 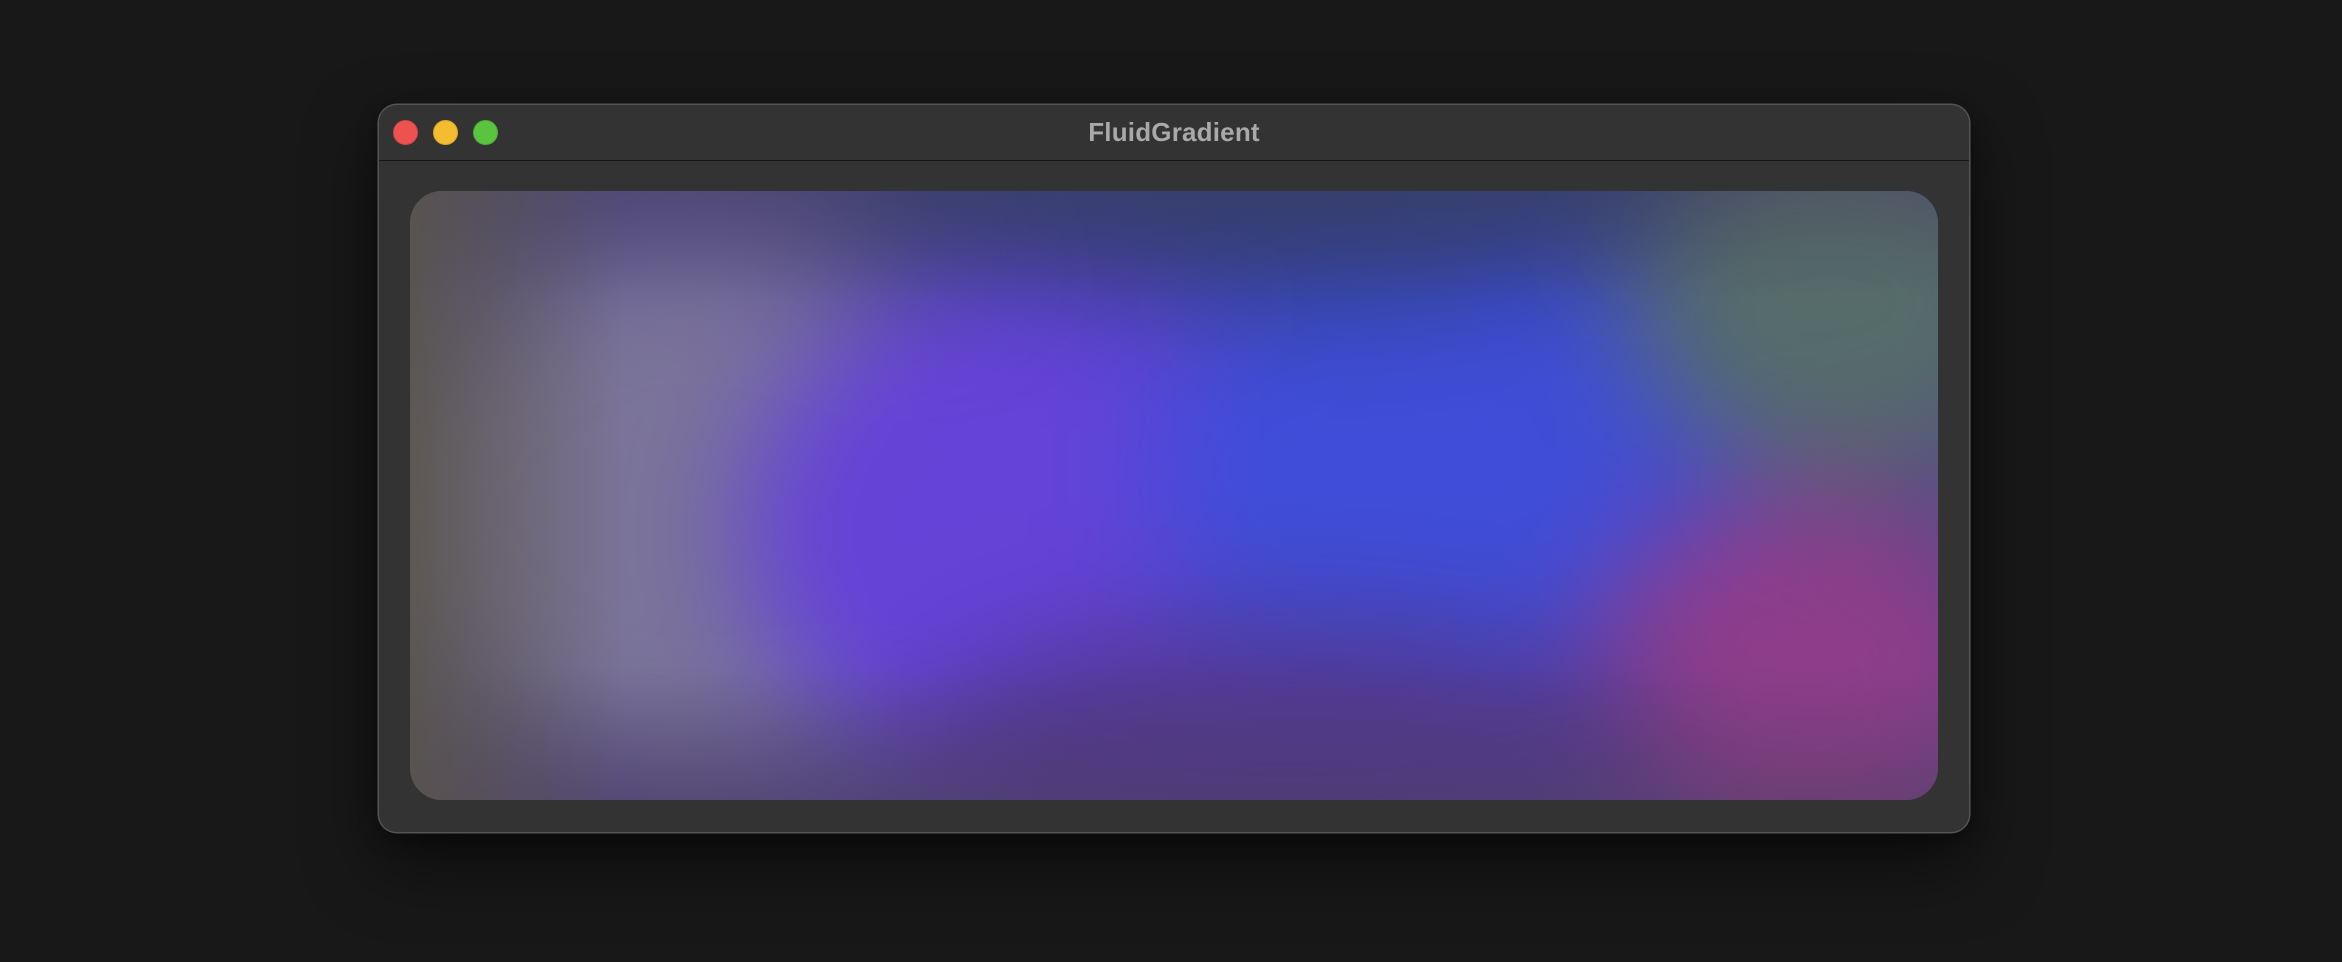 I want to click on title-bar: FluidGradient, so click(x=1174, y=133).